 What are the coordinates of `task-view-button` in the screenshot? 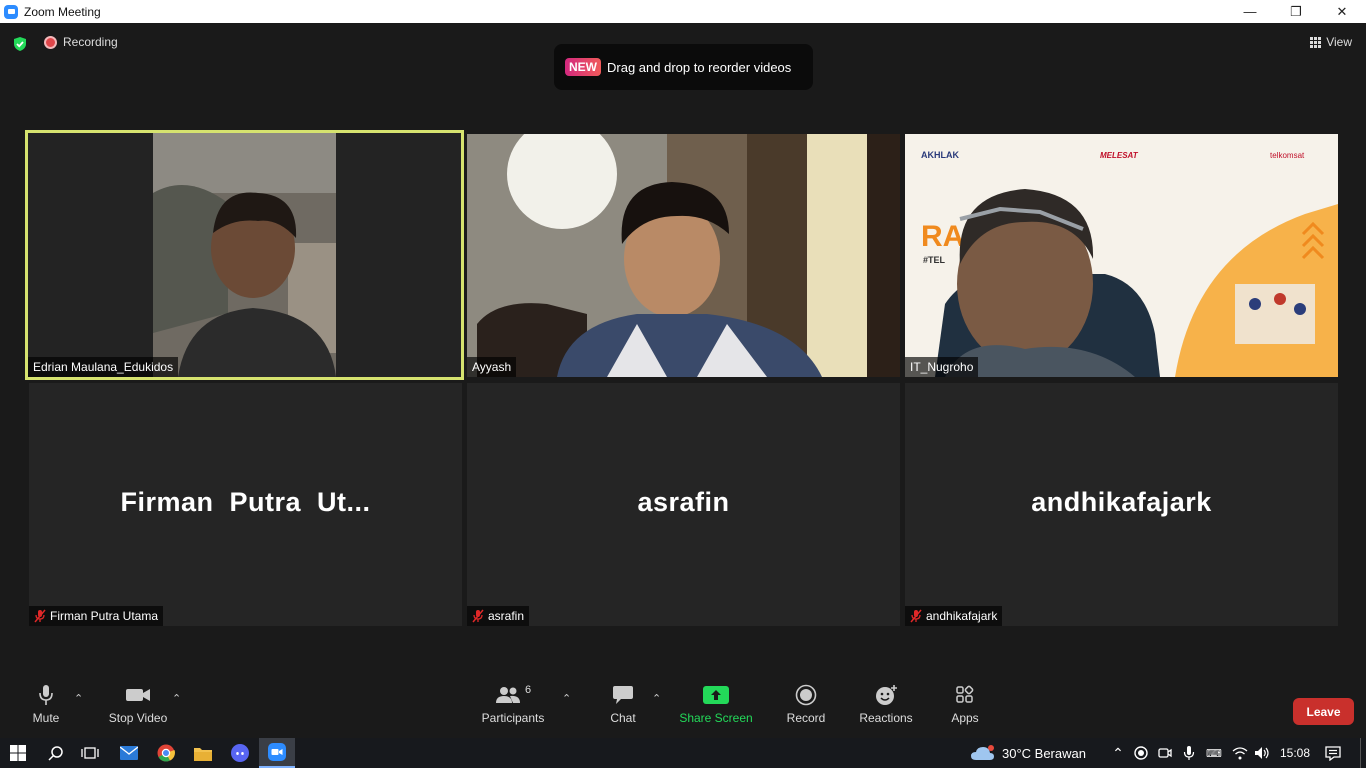 It's located at (90, 753).